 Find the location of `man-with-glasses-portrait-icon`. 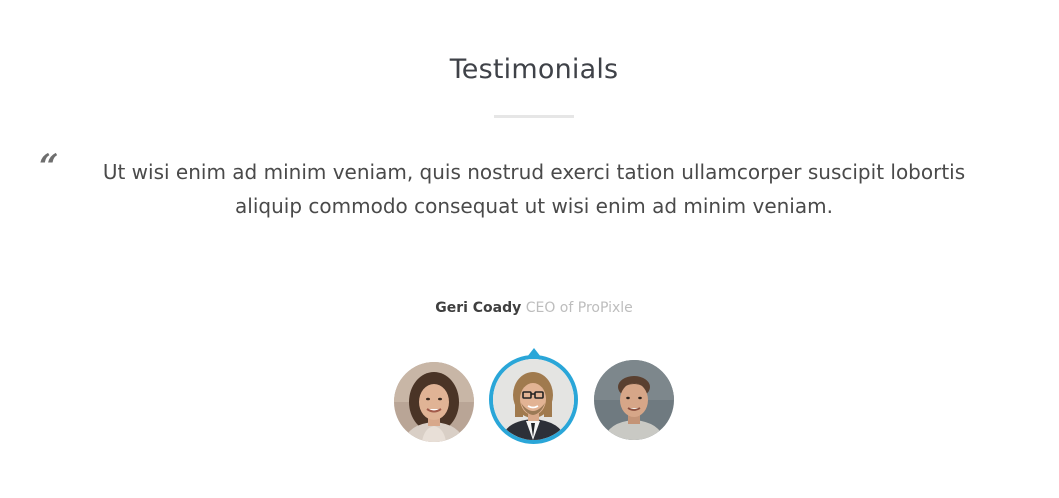

man-with-glasses-portrait-icon is located at coordinates (533, 399).